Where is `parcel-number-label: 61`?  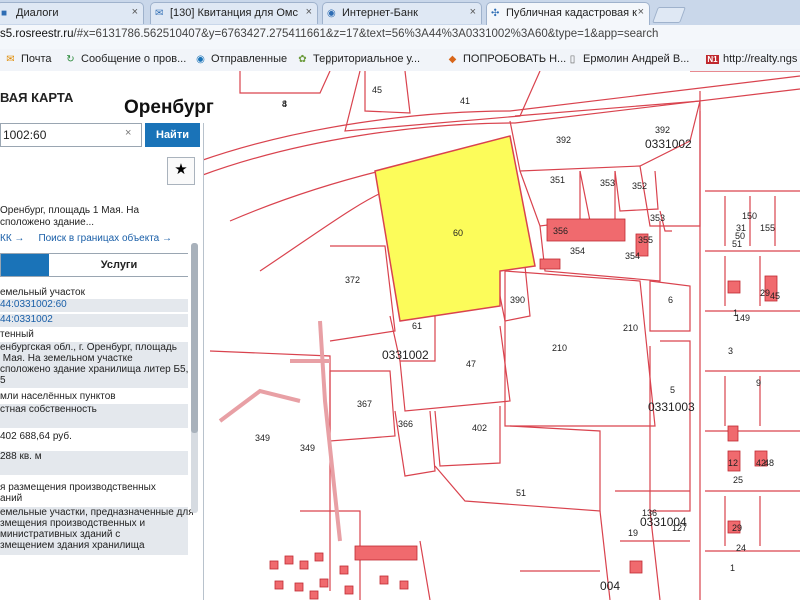
parcel-number-label: 61 is located at coordinates (417, 326).